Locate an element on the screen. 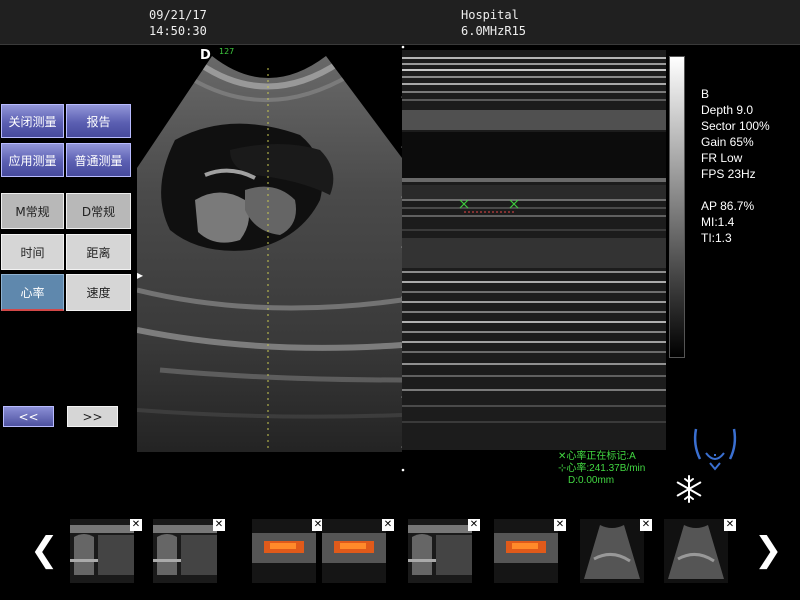 Image resolution: width=800 pixels, height=600 pixels. sector-value: Sector 100% is located at coordinates (735, 126).